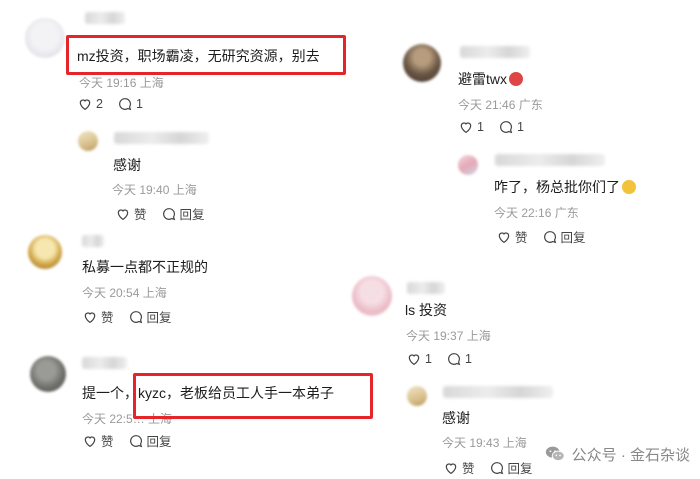  I want to click on comment-time: 今天 19:37 上海, so click(448, 336).